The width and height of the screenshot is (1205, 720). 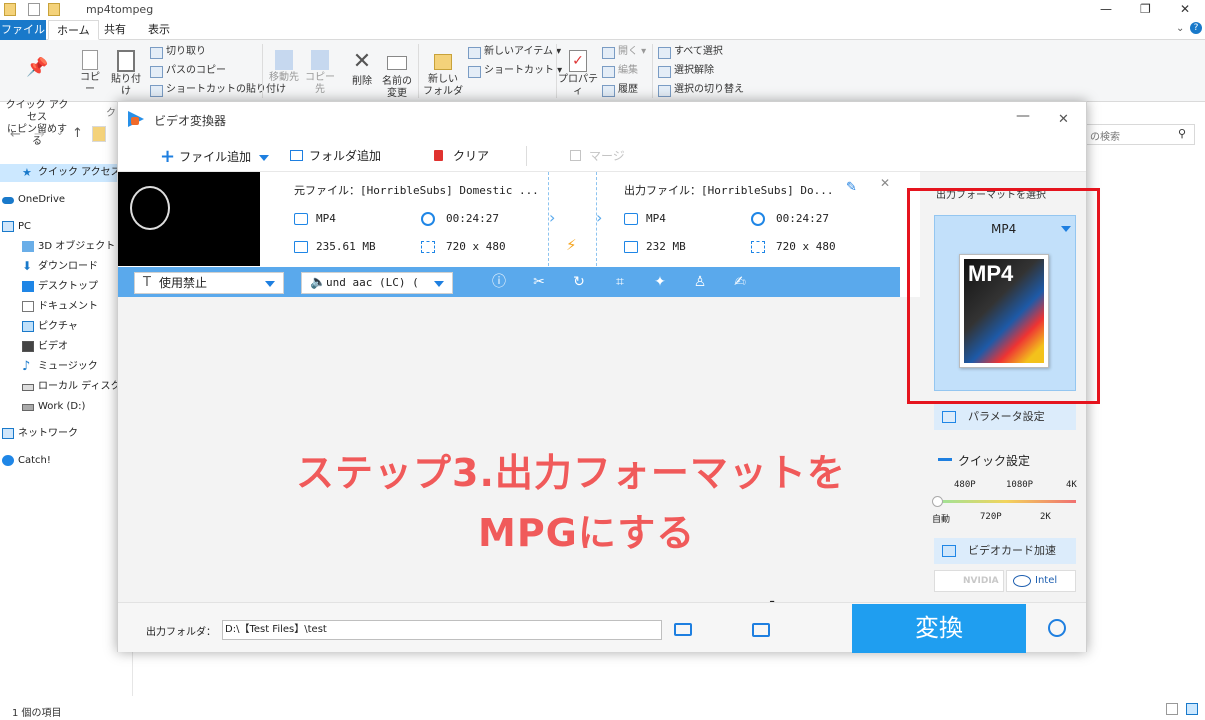 I want to click on rotate-icon: ↻, so click(x=579, y=282).